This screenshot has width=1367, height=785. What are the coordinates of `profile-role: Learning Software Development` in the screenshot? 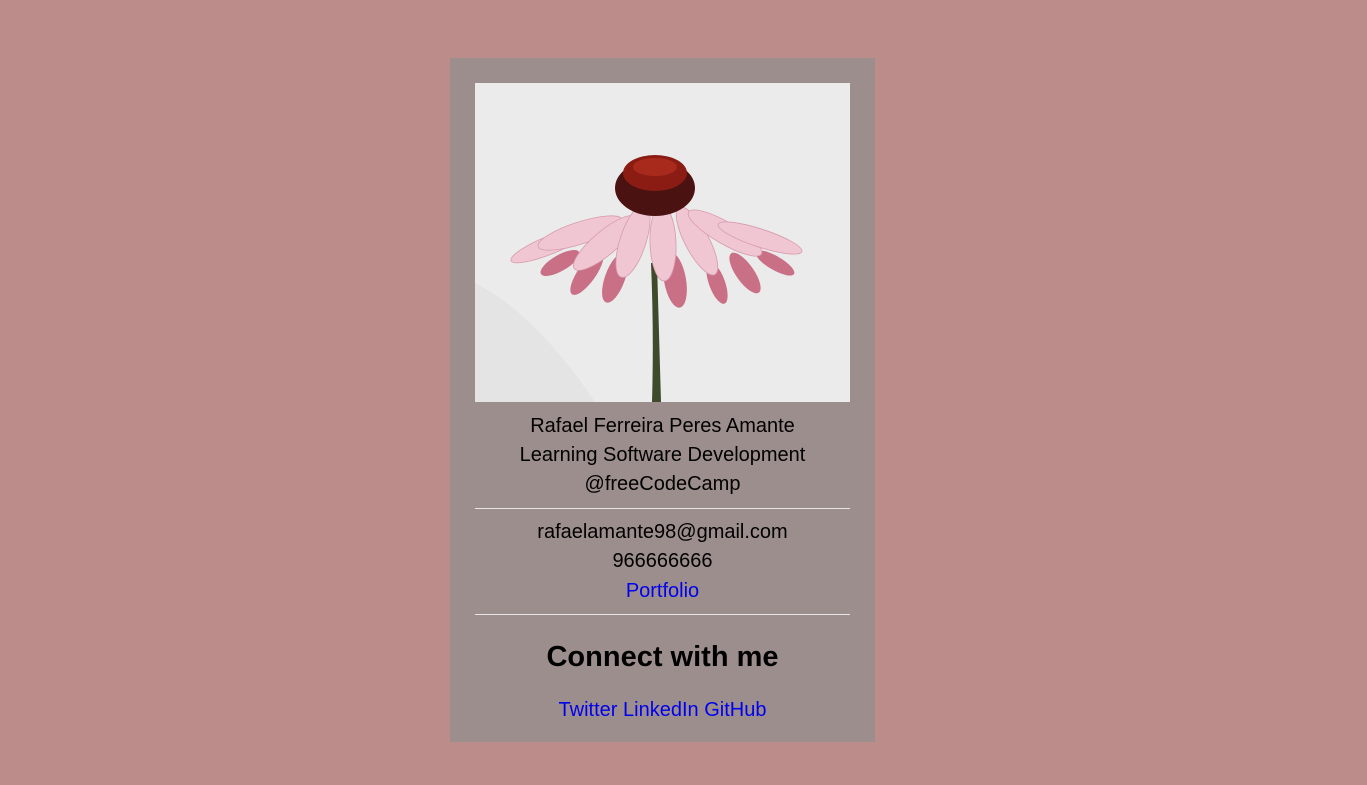 It's located at (662, 455).